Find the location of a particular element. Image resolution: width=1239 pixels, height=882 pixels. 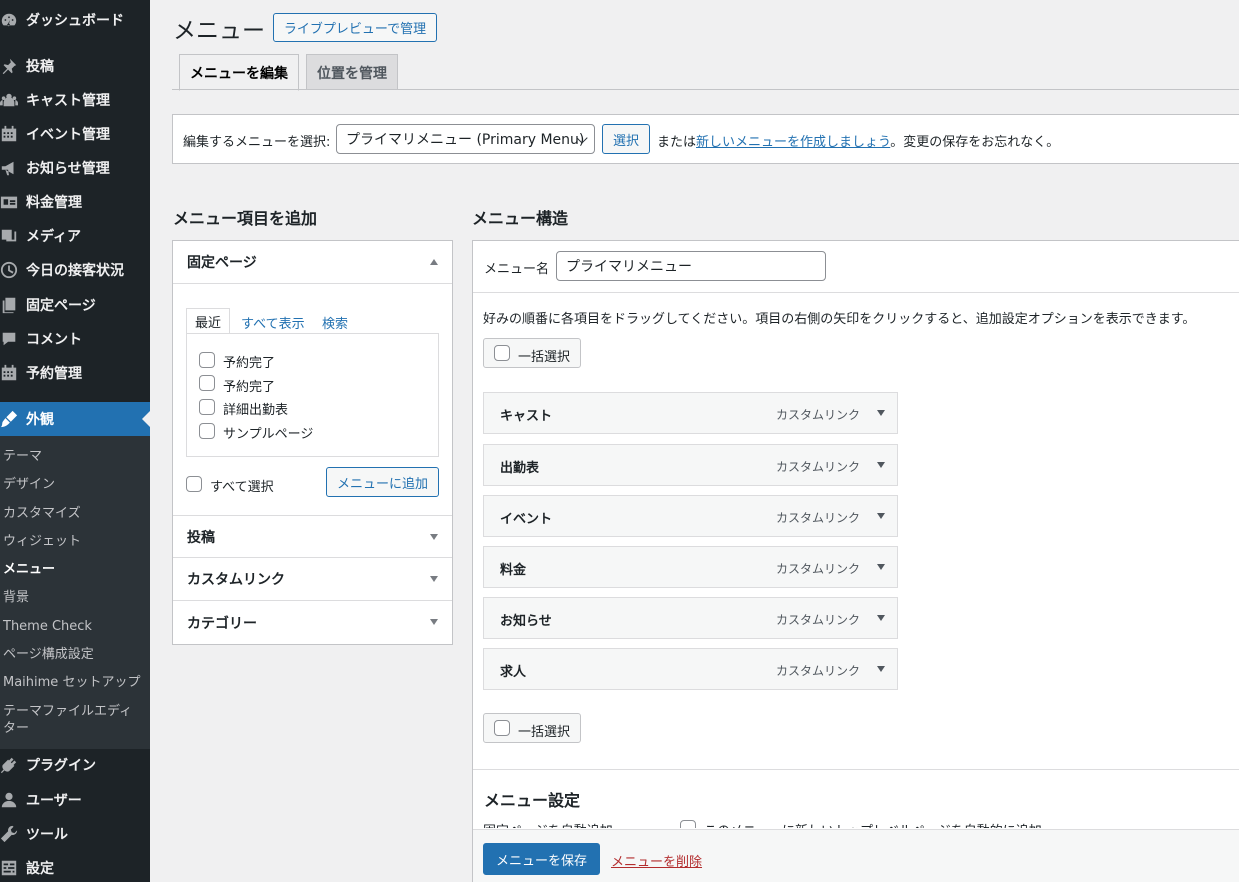

sidebar-item-label: 外観 is located at coordinates (40, 420).